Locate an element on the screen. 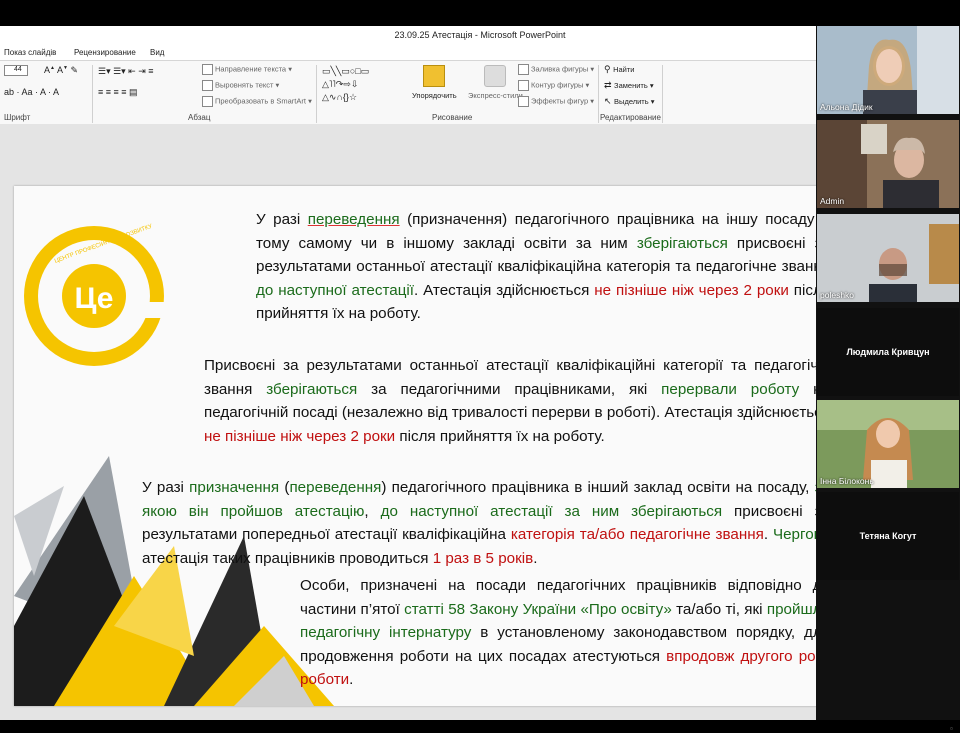 This screenshot has width=960, height=733. text-run-green: зберігаються is located at coordinates (682, 243).